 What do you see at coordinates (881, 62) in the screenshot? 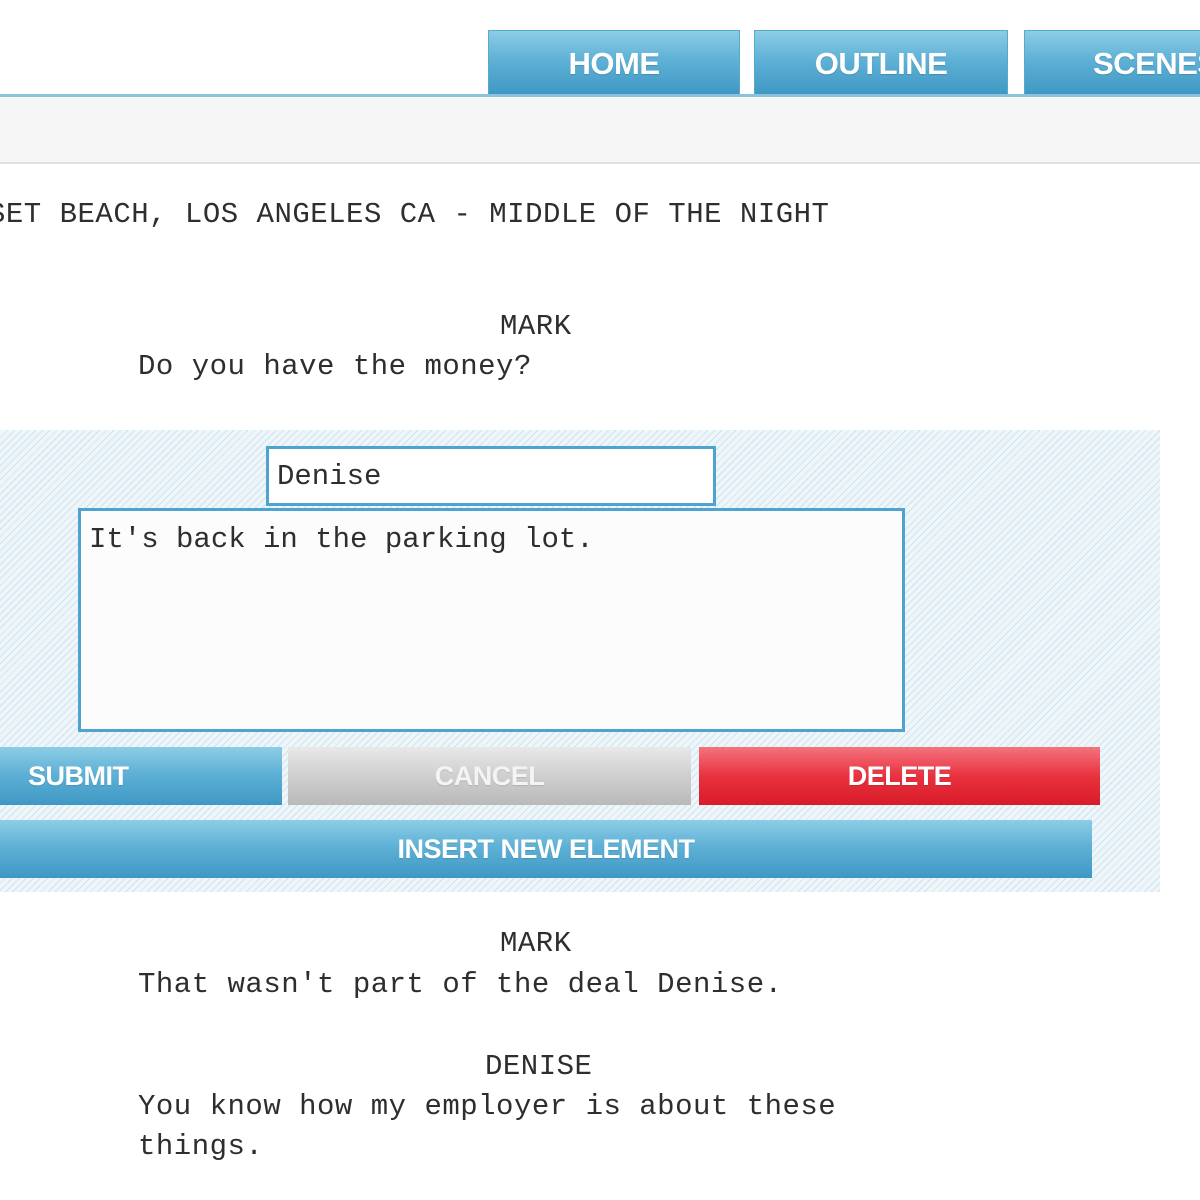
I see `tab-outline: OUTLINE` at bounding box center [881, 62].